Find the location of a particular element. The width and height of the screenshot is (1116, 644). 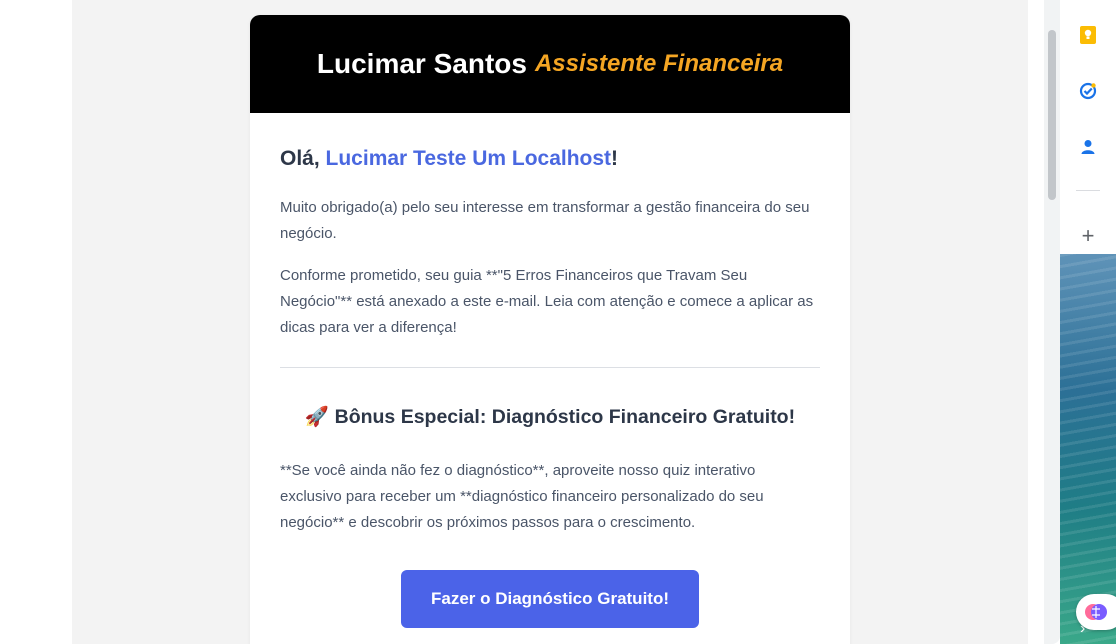

add-icon: + is located at coordinates (1088, 236).